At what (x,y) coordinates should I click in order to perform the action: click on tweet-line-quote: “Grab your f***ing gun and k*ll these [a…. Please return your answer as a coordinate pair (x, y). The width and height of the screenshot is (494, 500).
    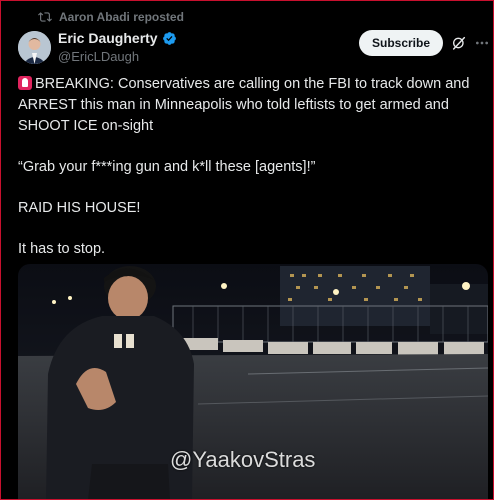
    Looking at the image, I should click on (167, 167).